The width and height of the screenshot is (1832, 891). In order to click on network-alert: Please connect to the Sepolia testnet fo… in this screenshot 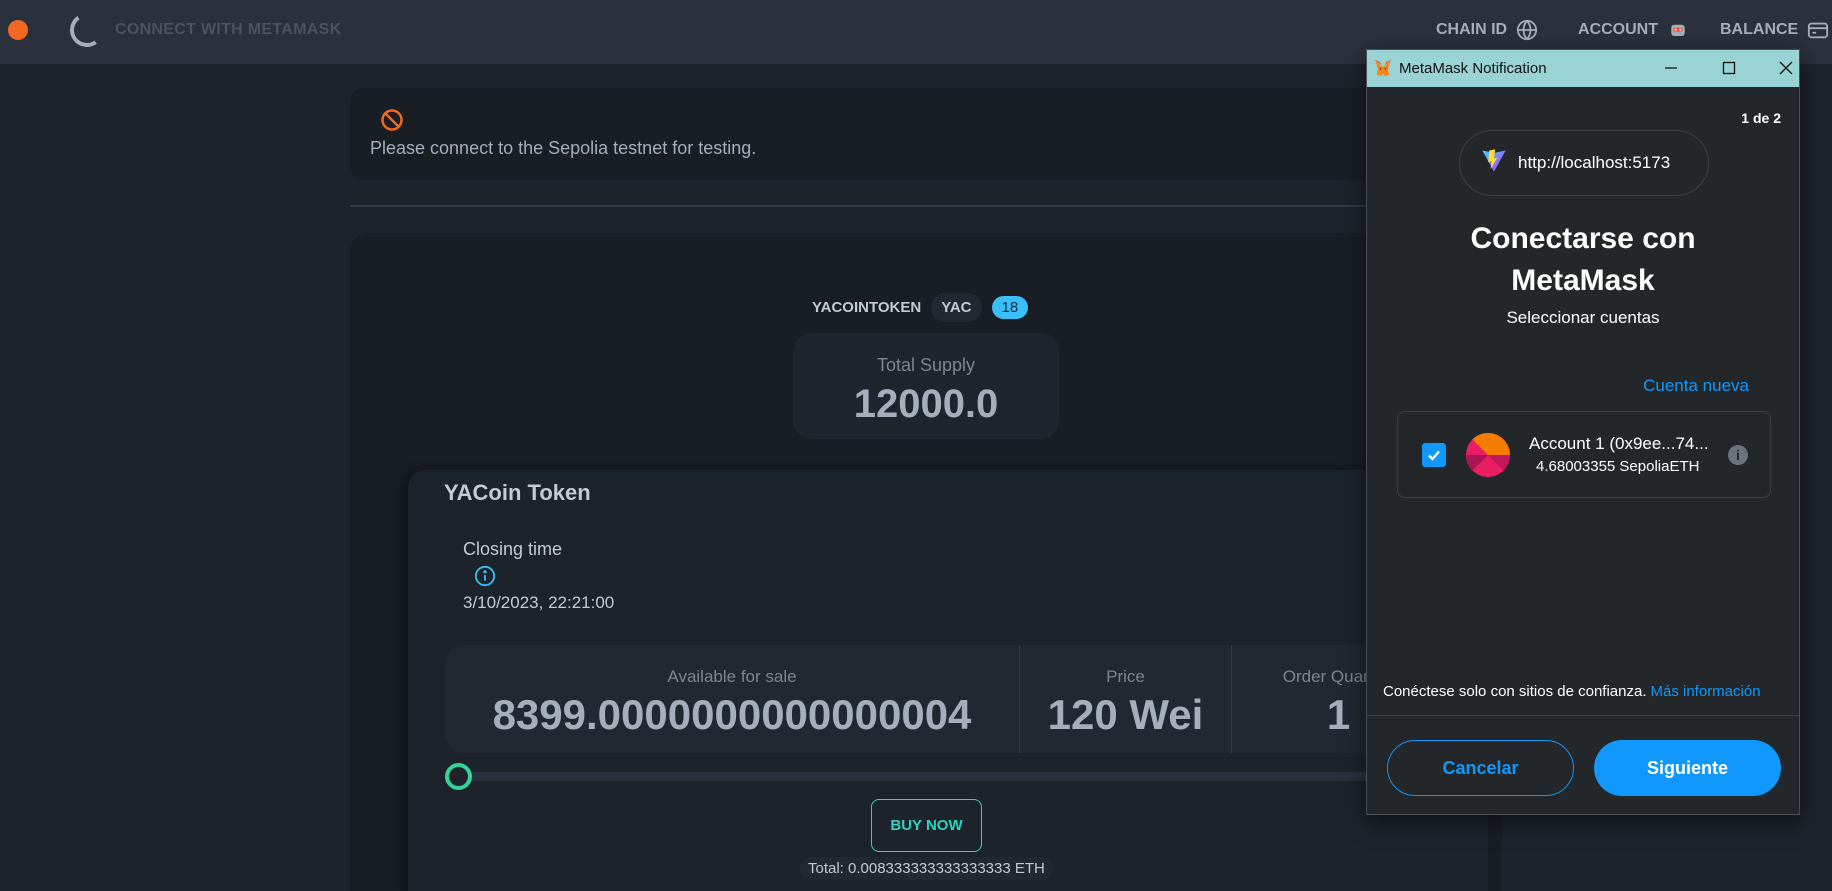, I will do `click(926, 134)`.